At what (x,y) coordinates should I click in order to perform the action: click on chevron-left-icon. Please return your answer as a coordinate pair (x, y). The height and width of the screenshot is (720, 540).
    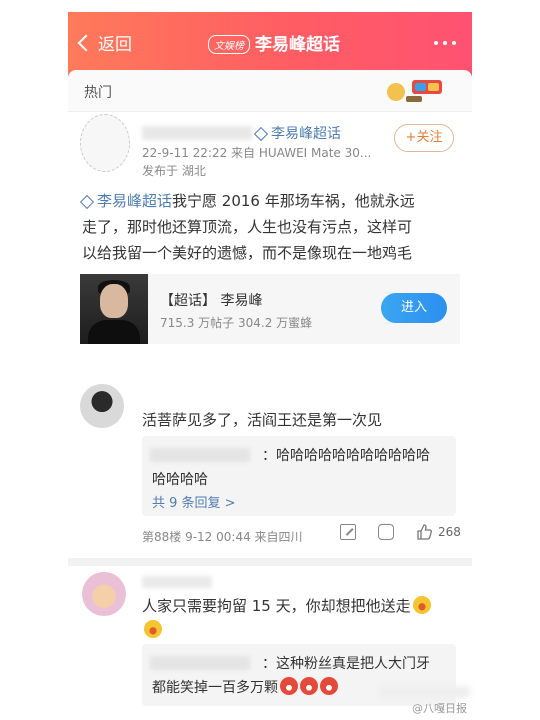
    Looking at the image, I should click on (86, 42).